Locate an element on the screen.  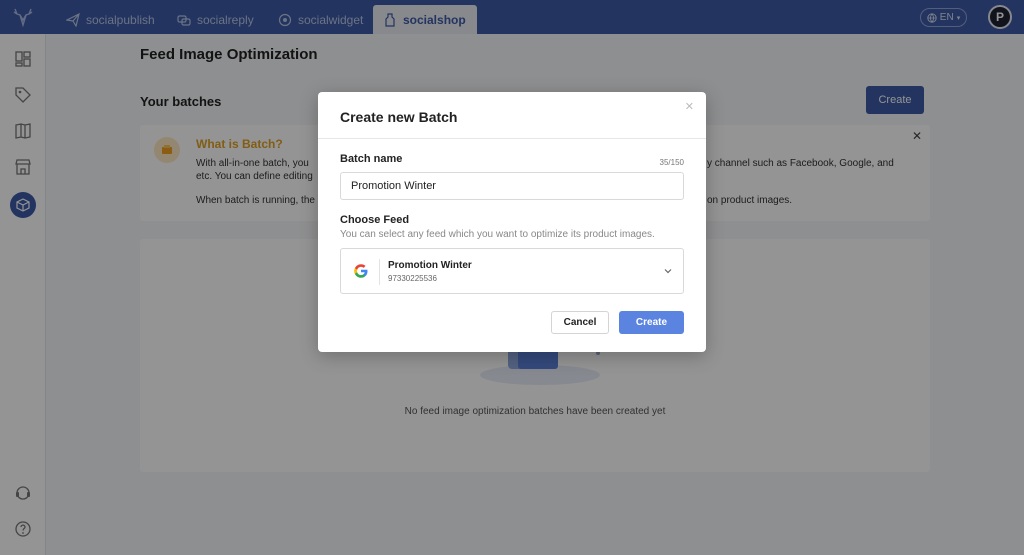
chevron-down-icon is located at coordinates (668, 271).